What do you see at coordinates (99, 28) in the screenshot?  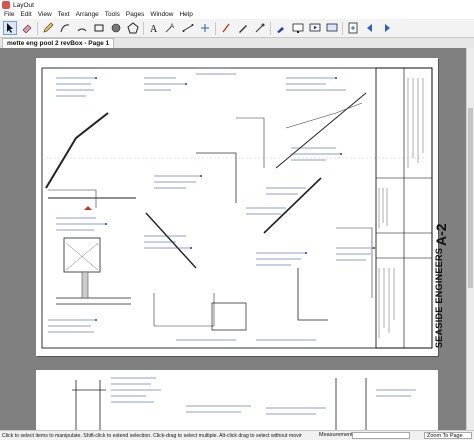 I see `rectangle-icon` at bounding box center [99, 28].